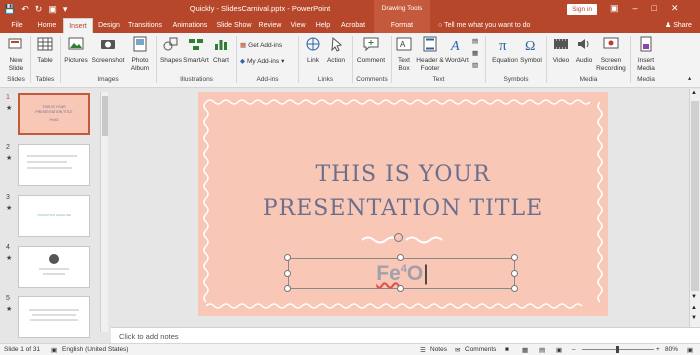 This screenshot has width=700, height=355. What do you see at coordinates (242, 61) in the screenshot?
I see `my-addins-icon: ◆` at bounding box center [242, 61].